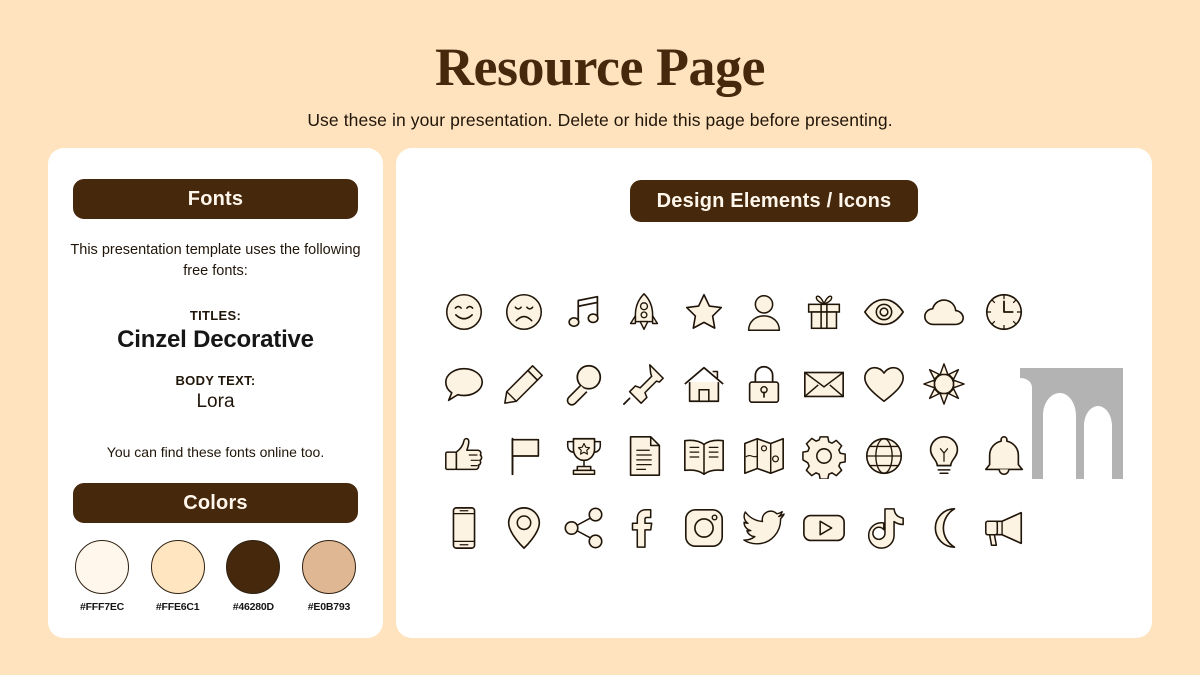 The width and height of the screenshot is (1200, 675). I want to click on color-swatch-label: #FFF7EC, so click(102, 607).